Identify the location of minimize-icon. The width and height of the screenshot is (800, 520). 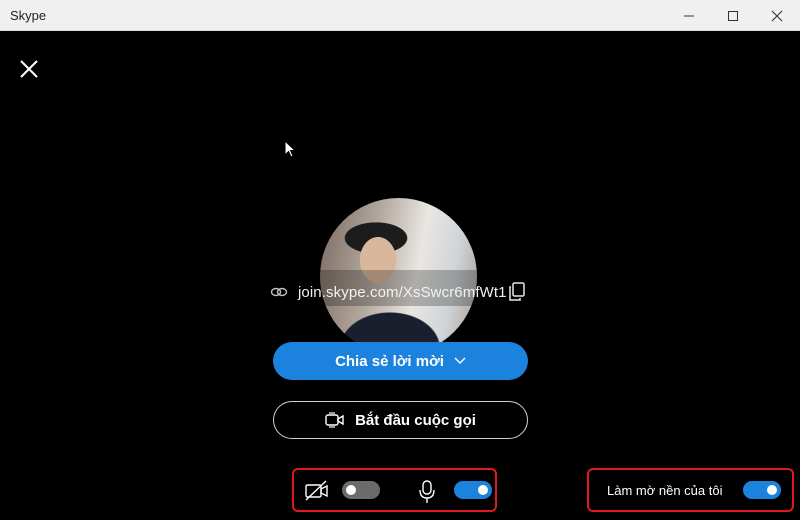
(689, 15).